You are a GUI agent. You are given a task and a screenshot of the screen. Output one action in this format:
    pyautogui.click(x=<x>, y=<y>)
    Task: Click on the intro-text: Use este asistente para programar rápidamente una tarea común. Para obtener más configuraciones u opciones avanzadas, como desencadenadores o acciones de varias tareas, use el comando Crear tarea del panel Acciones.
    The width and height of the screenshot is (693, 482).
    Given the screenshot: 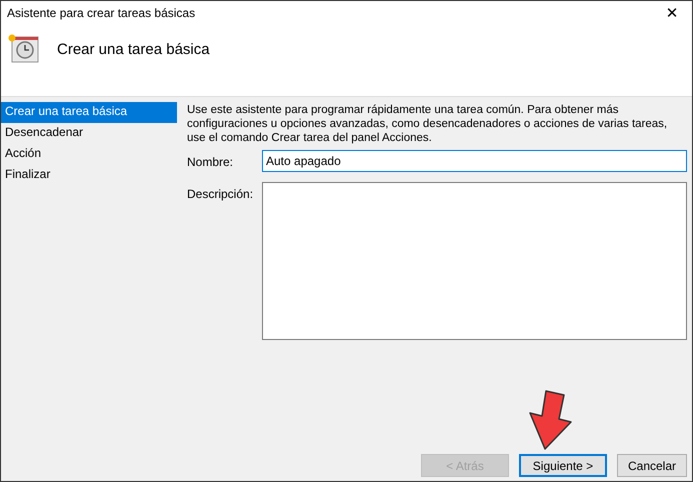 What is the action you would take?
    pyautogui.click(x=427, y=124)
    